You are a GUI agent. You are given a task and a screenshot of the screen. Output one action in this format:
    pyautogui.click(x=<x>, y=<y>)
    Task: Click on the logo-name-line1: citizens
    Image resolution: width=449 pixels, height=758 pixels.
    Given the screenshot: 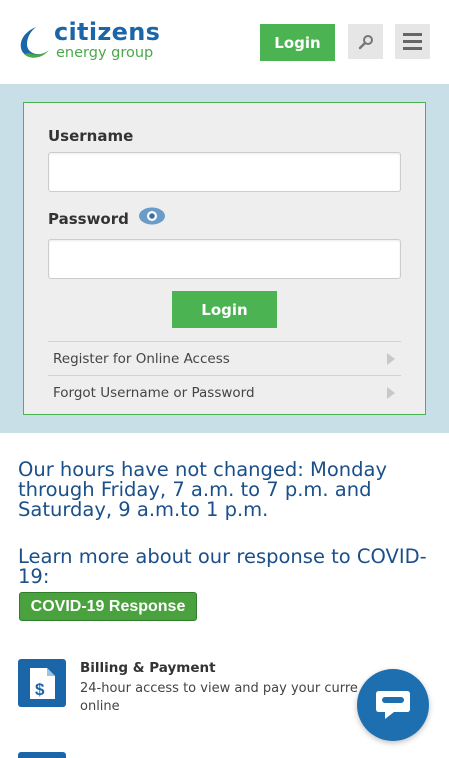 What is the action you would take?
    pyautogui.click(x=107, y=32)
    